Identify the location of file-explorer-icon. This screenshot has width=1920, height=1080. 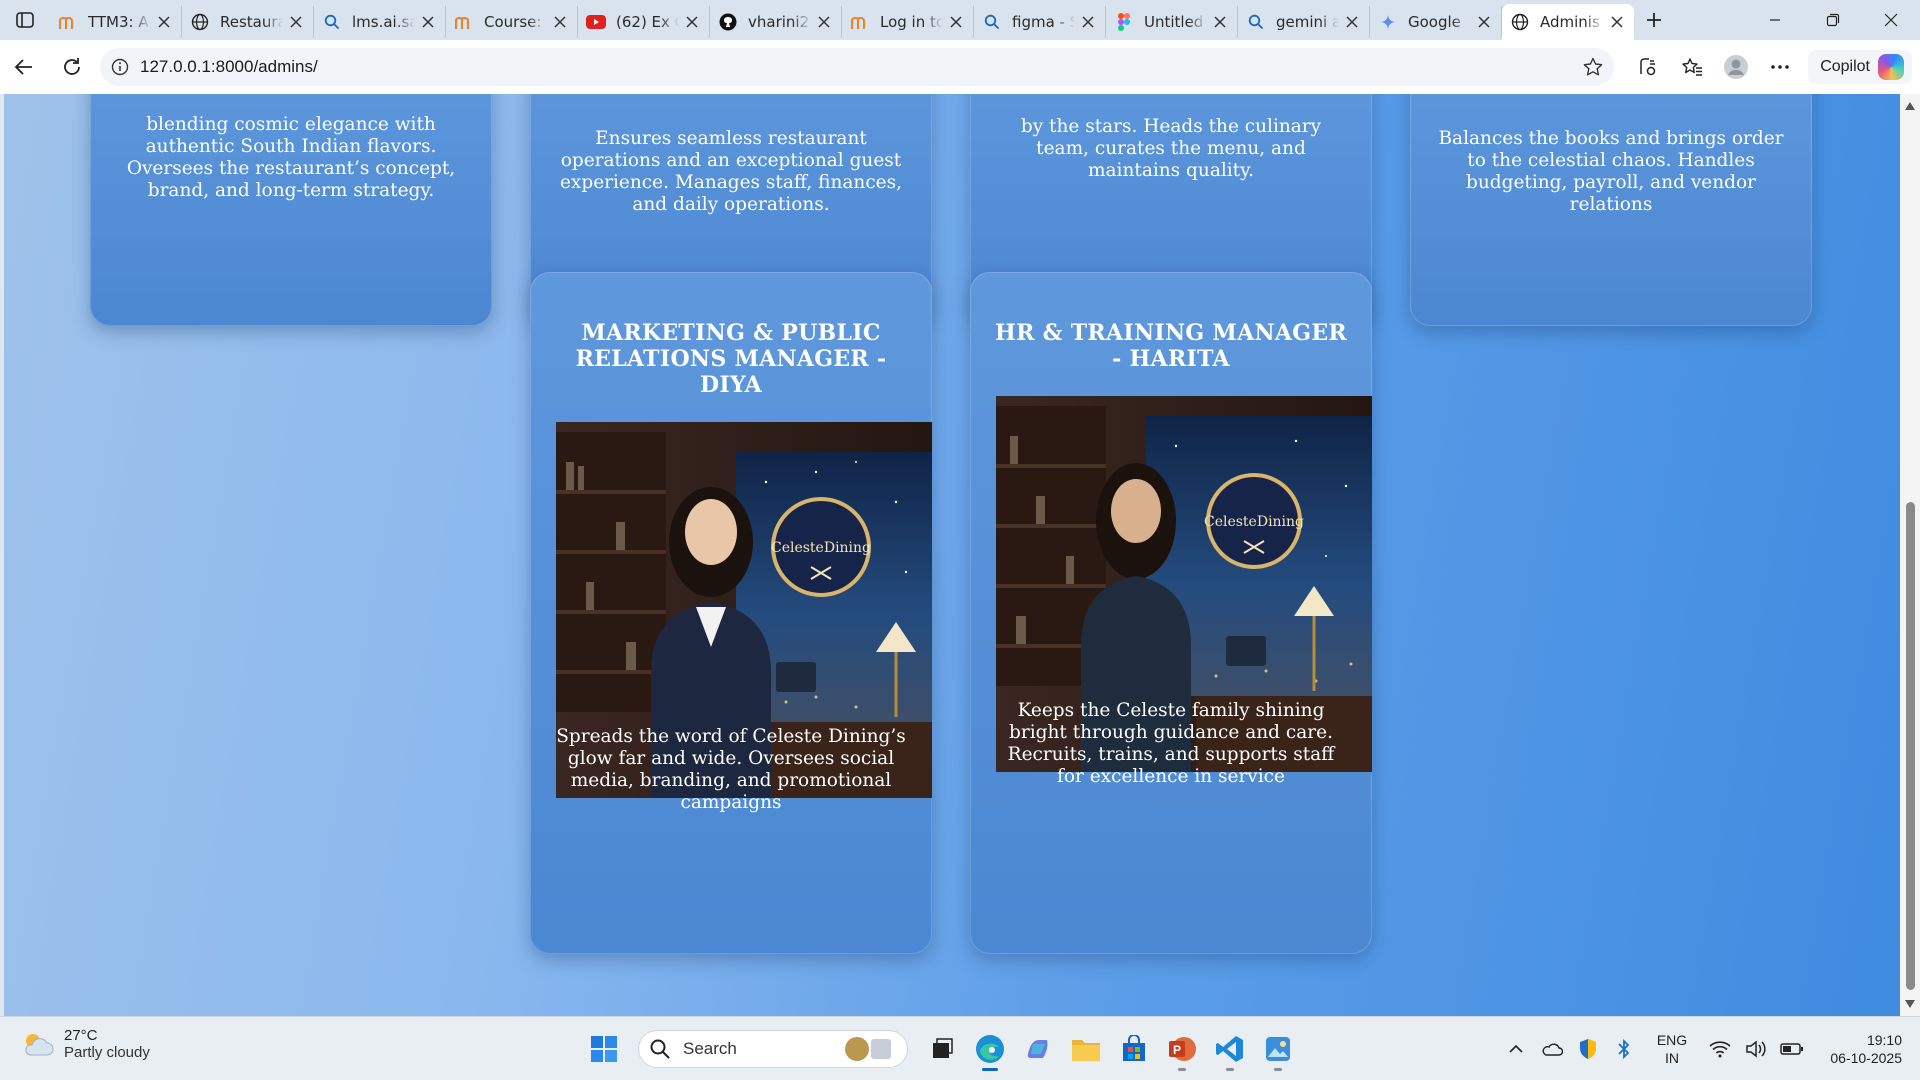
(1086, 1049).